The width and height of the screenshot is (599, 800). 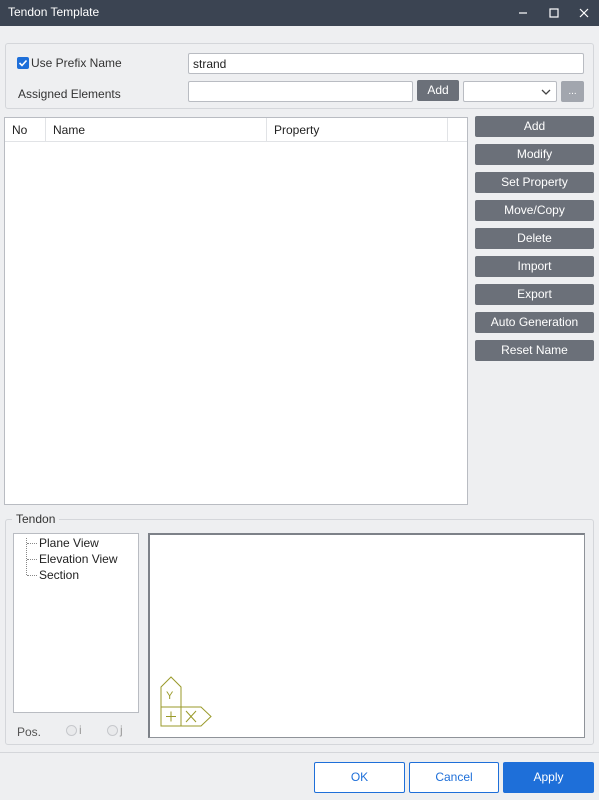 What do you see at coordinates (534, 266) in the screenshot?
I see `import-button: Import` at bounding box center [534, 266].